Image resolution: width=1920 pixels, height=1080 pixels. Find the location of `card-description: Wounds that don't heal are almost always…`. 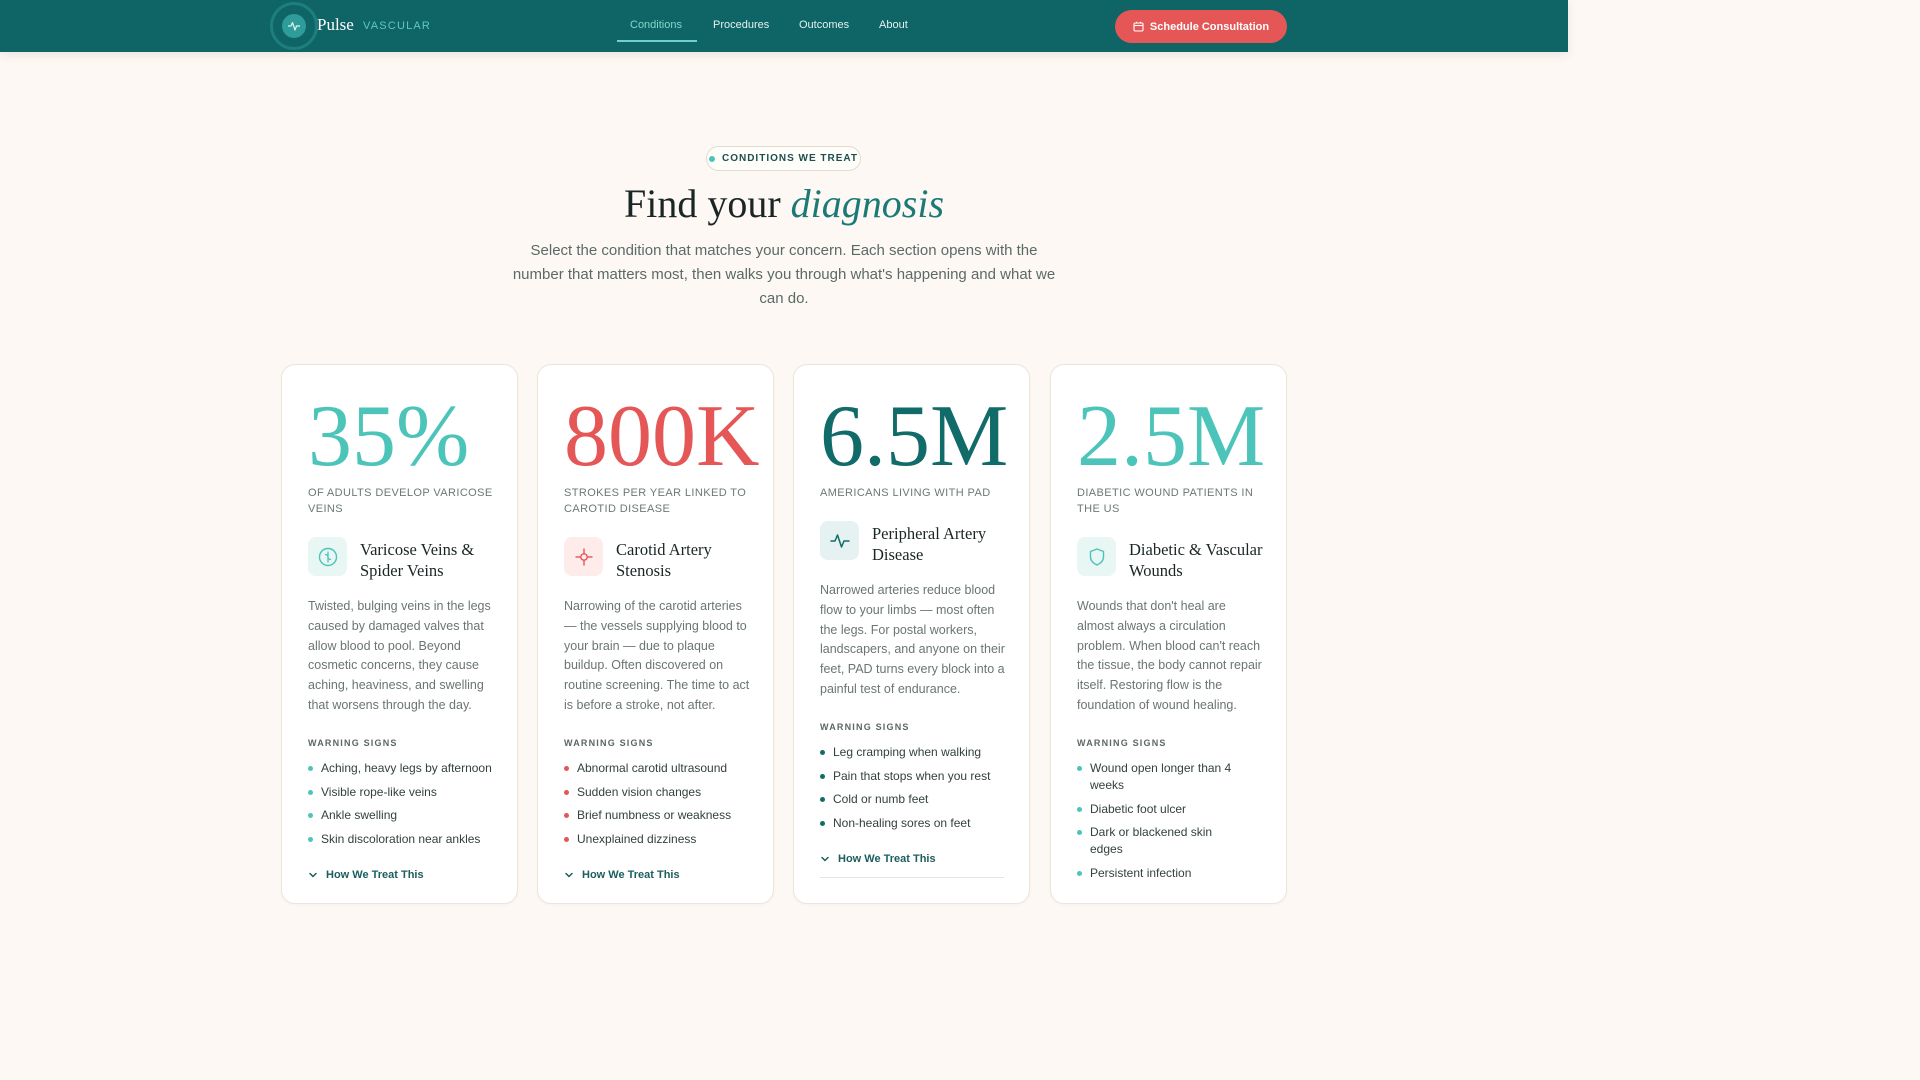

card-description: Wounds that don't heal are almost always… is located at coordinates (1169, 655).